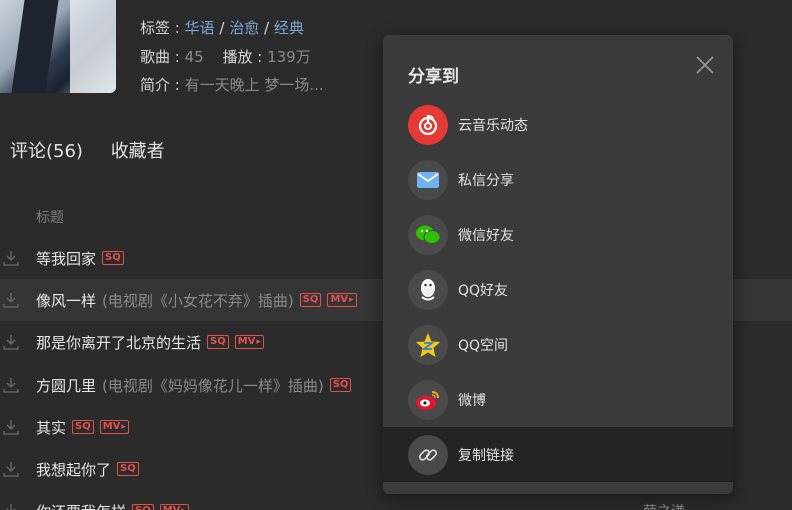 This screenshot has height=510, width=792. What do you see at coordinates (558, 454) in the screenshot?
I see `share-option: 复制链接` at bounding box center [558, 454].